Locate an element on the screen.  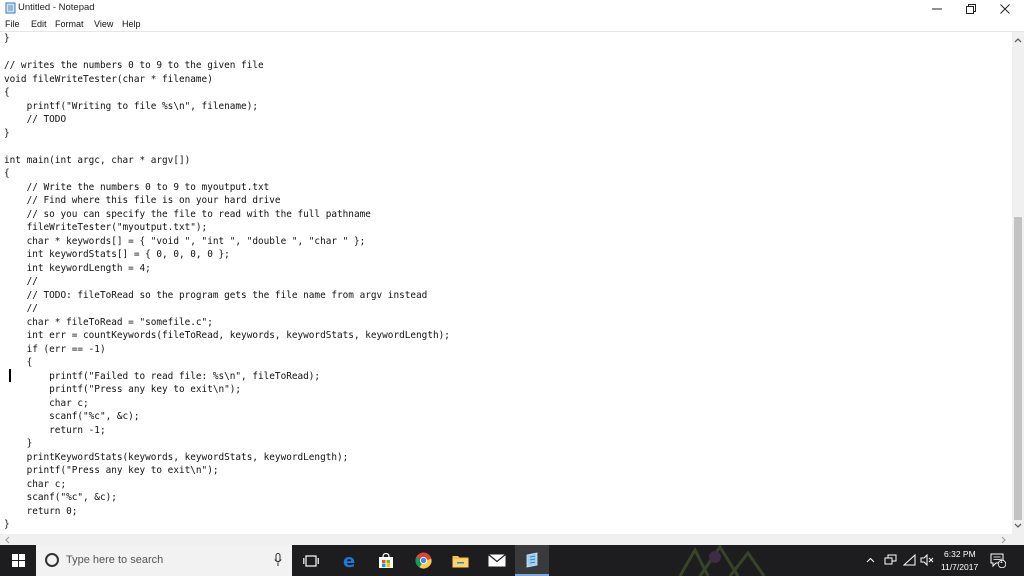
search-placeholder: Type here to search is located at coordinates (115, 560).